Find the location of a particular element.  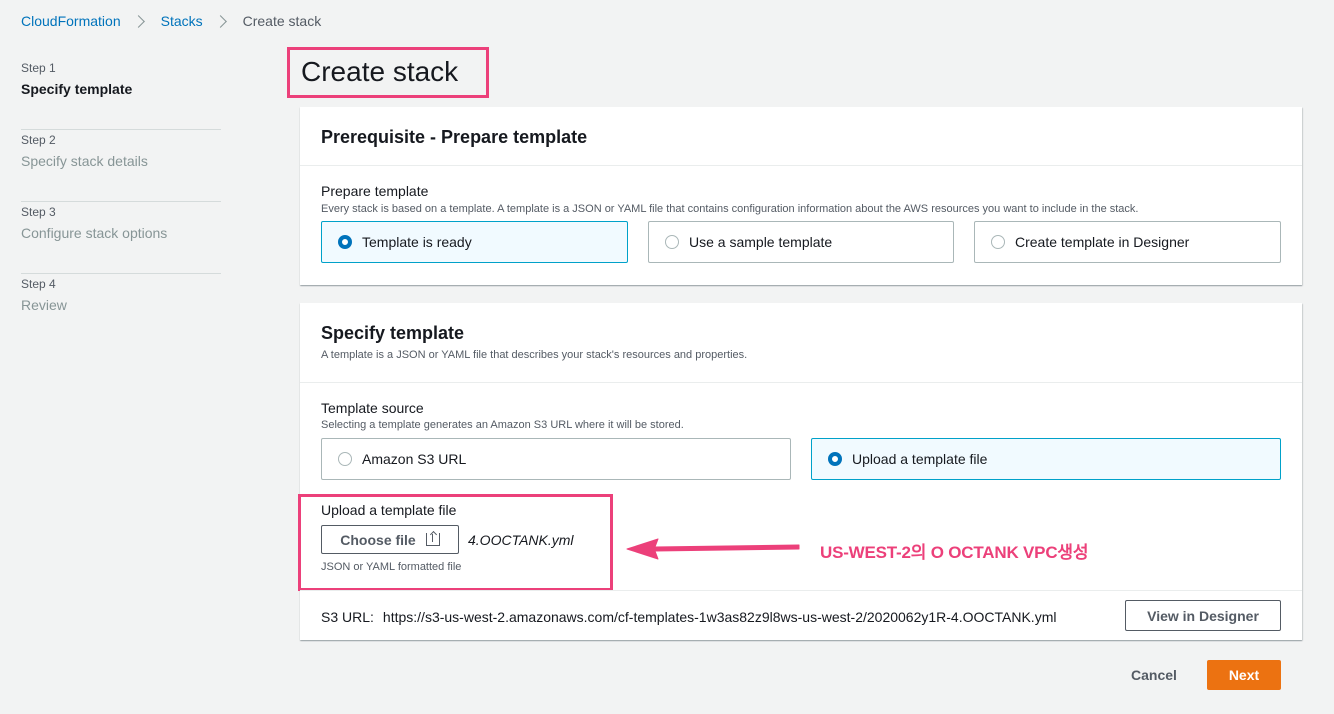

wizard-step-4: Step 4 Review is located at coordinates (121, 310).